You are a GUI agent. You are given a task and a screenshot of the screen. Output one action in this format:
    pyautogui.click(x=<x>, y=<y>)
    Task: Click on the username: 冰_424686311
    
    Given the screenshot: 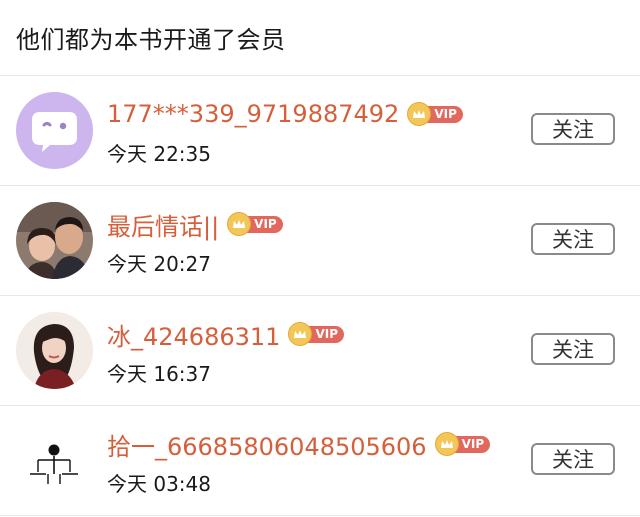 What is the action you would take?
    pyautogui.click(x=193, y=334)
    